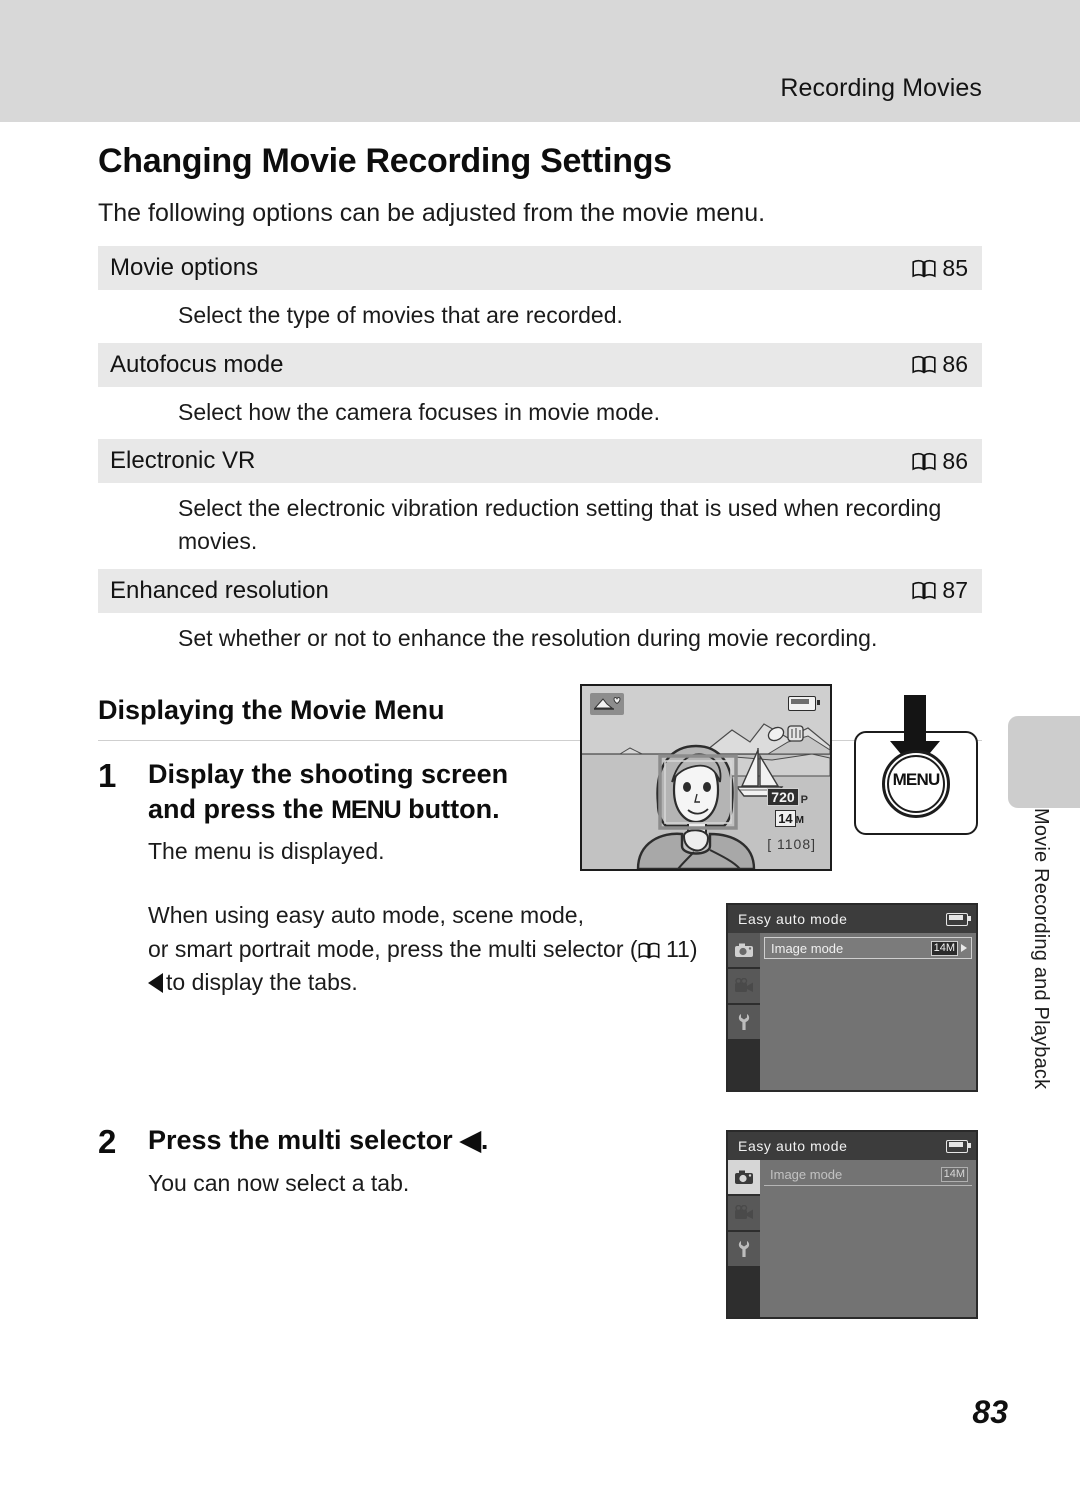 The image size is (1080, 1486). What do you see at coordinates (540, 741) in the screenshot?
I see `section-divider` at bounding box center [540, 741].